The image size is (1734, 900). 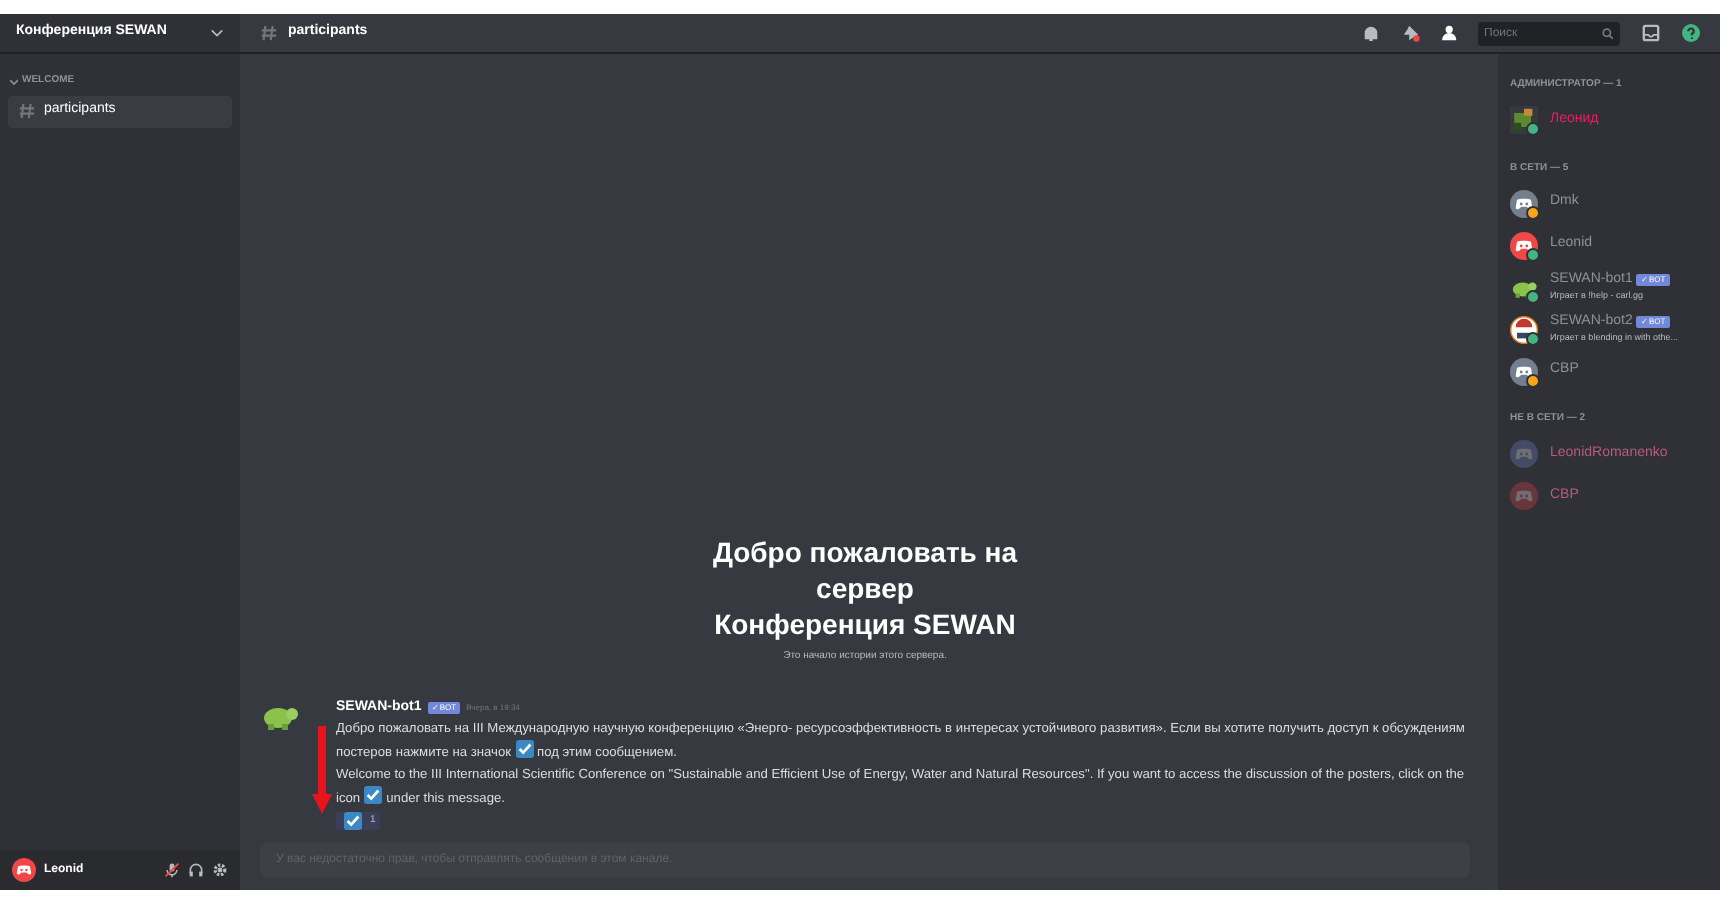 I want to click on pin-icon, so click(x=1411, y=33).